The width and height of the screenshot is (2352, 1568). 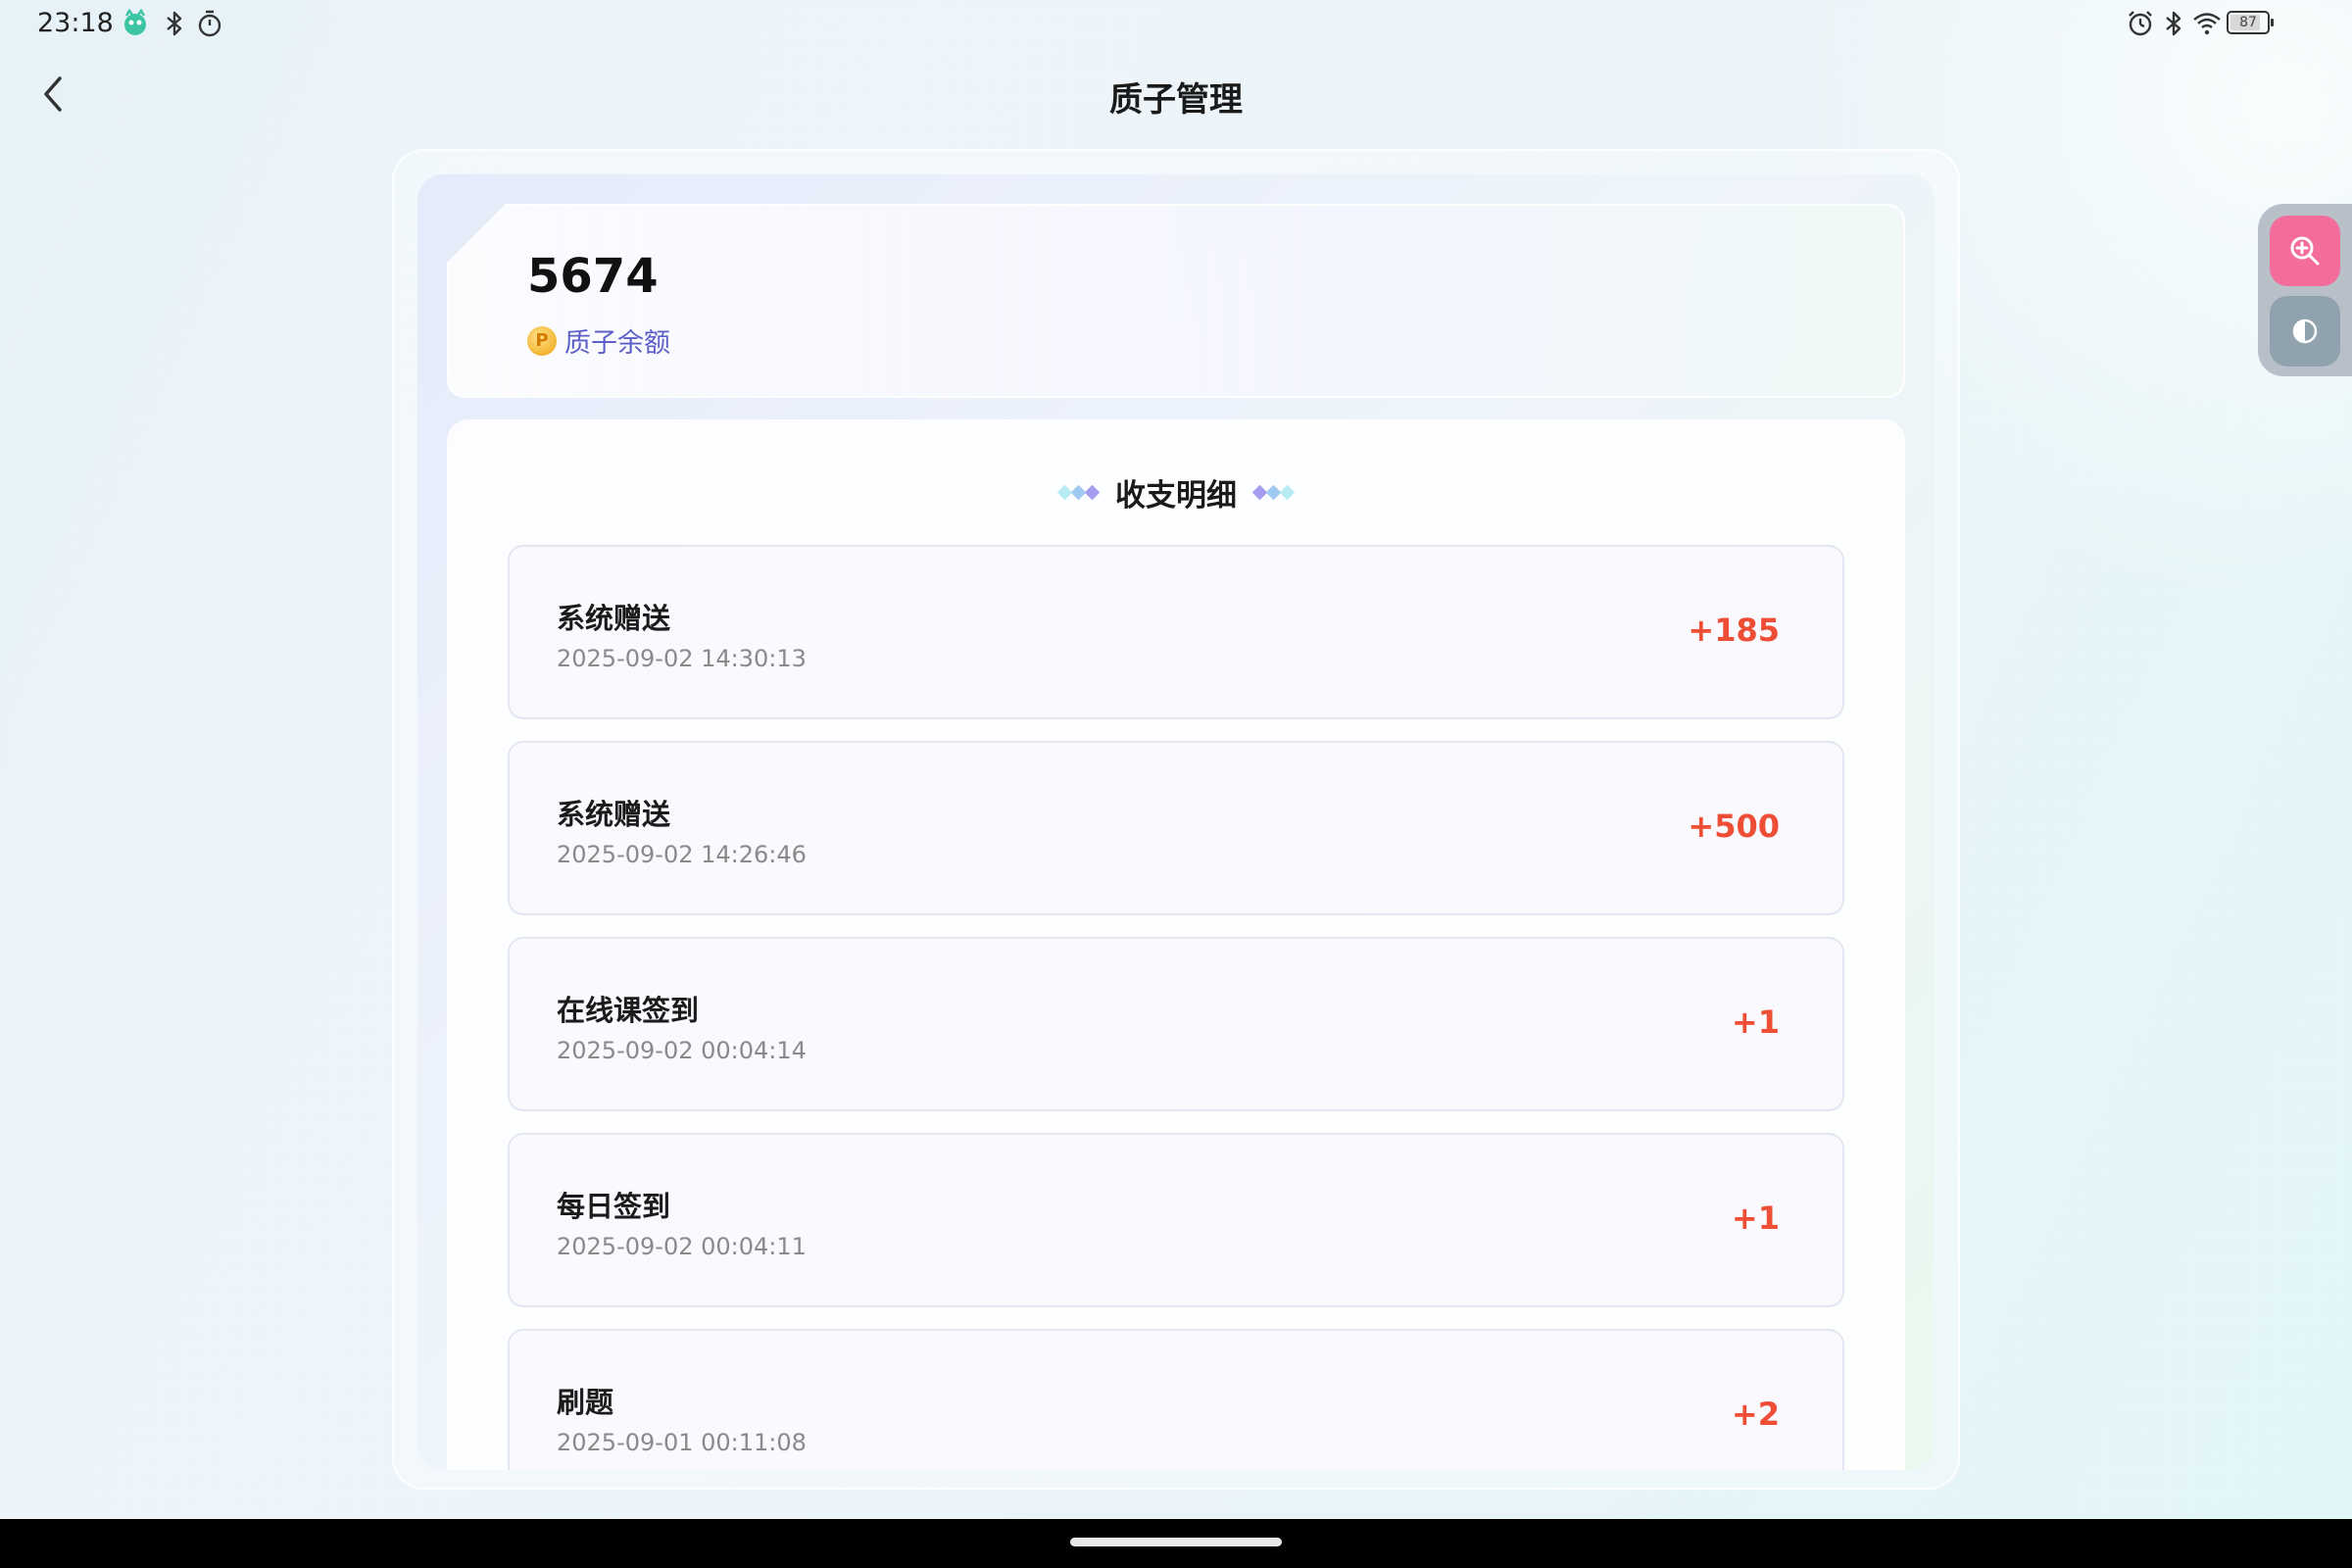 What do you see at coordinates (1734, 826) in the screenshot?
I see `transaction-amount: +500` at bounding box center [1734, 826].